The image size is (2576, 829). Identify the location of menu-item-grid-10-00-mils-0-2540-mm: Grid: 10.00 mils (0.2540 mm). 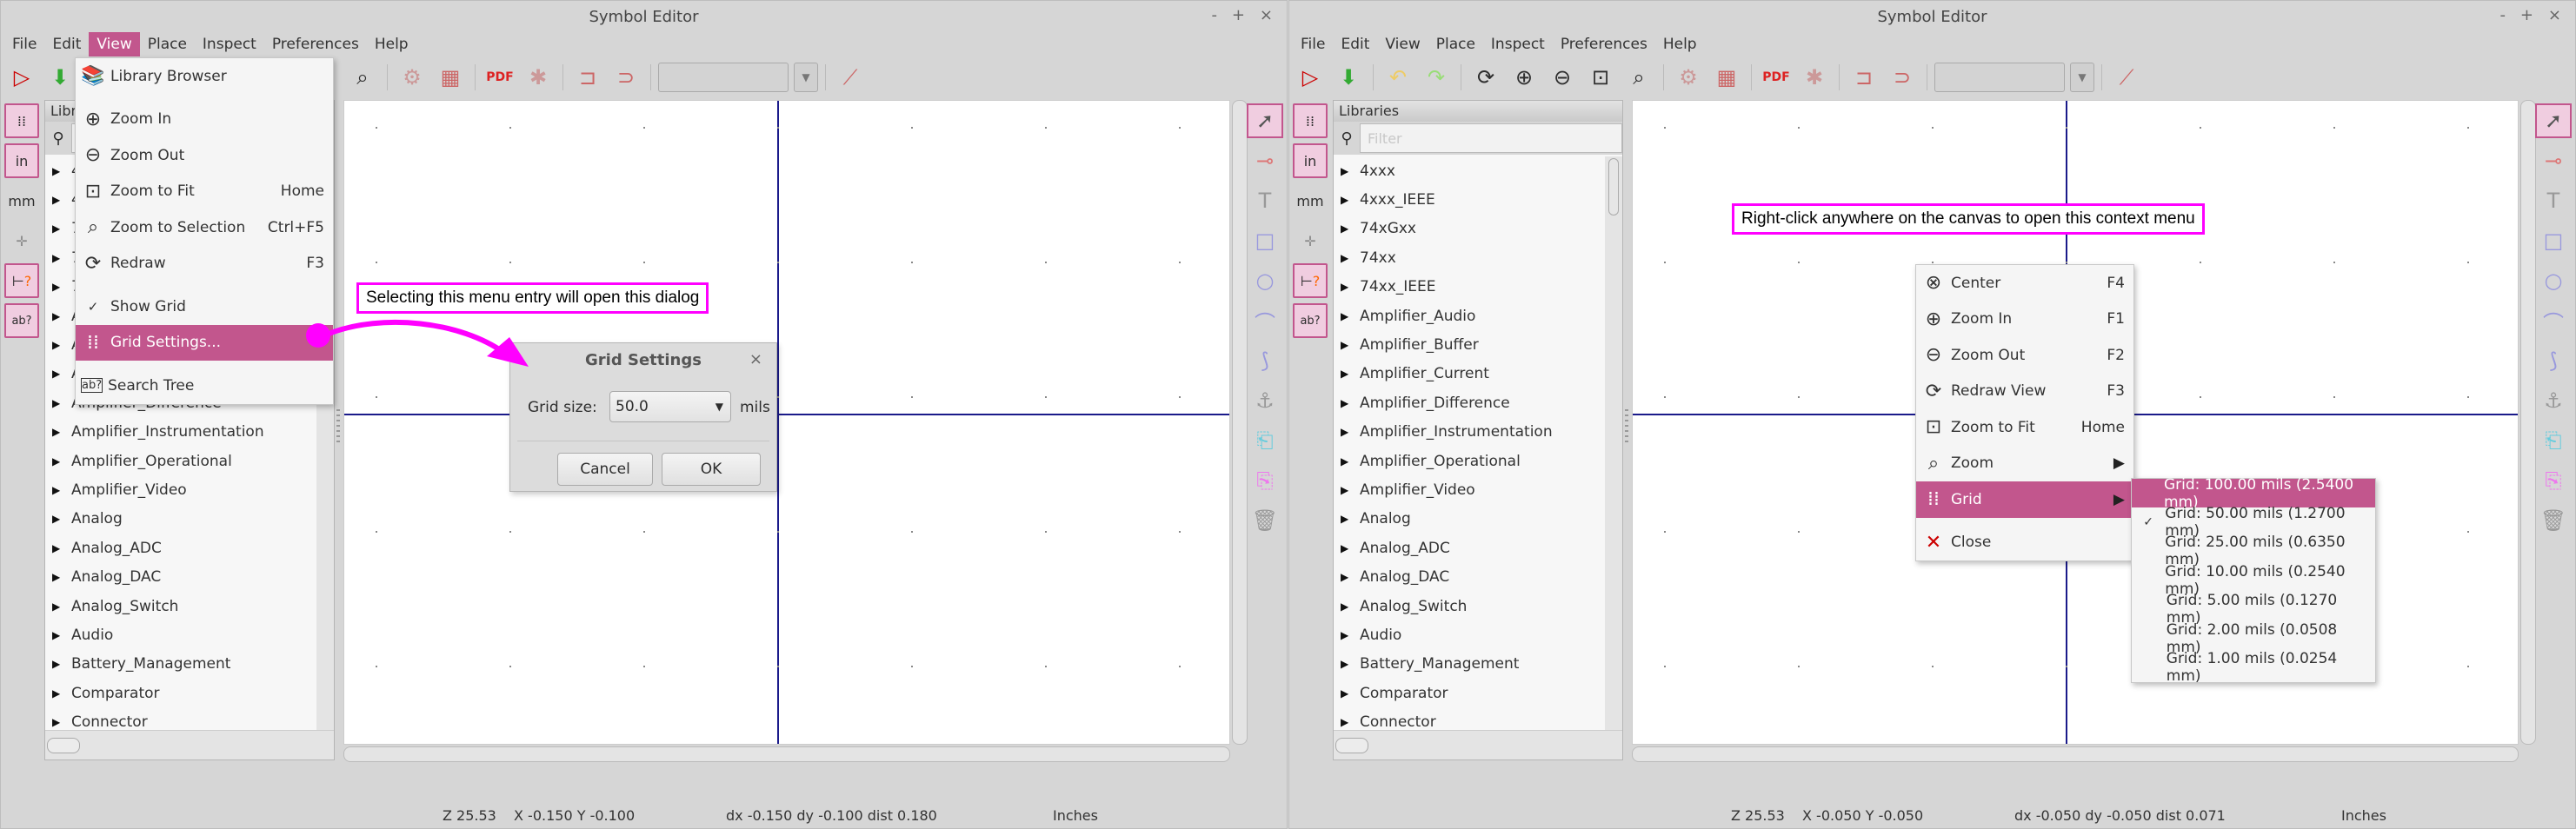
(2253, 580).